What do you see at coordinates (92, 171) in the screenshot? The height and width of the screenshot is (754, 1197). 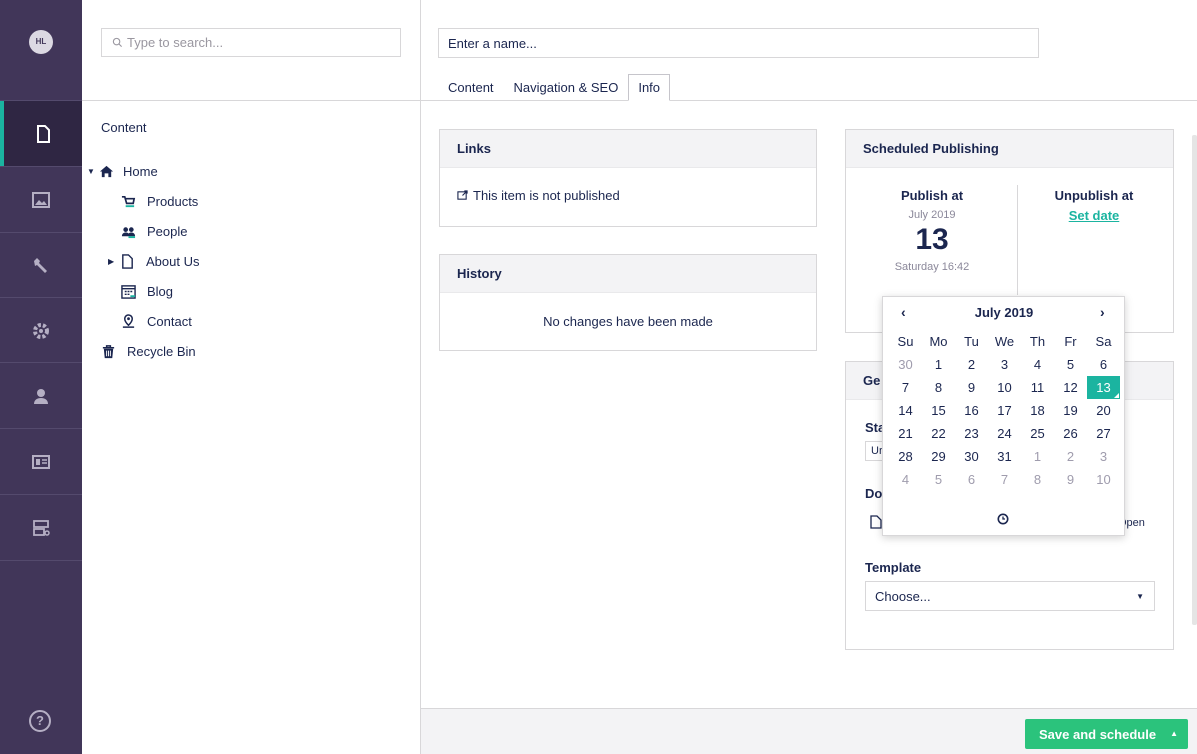 I see `caret-down-icon: ▼` at bounding box center [92, 171].